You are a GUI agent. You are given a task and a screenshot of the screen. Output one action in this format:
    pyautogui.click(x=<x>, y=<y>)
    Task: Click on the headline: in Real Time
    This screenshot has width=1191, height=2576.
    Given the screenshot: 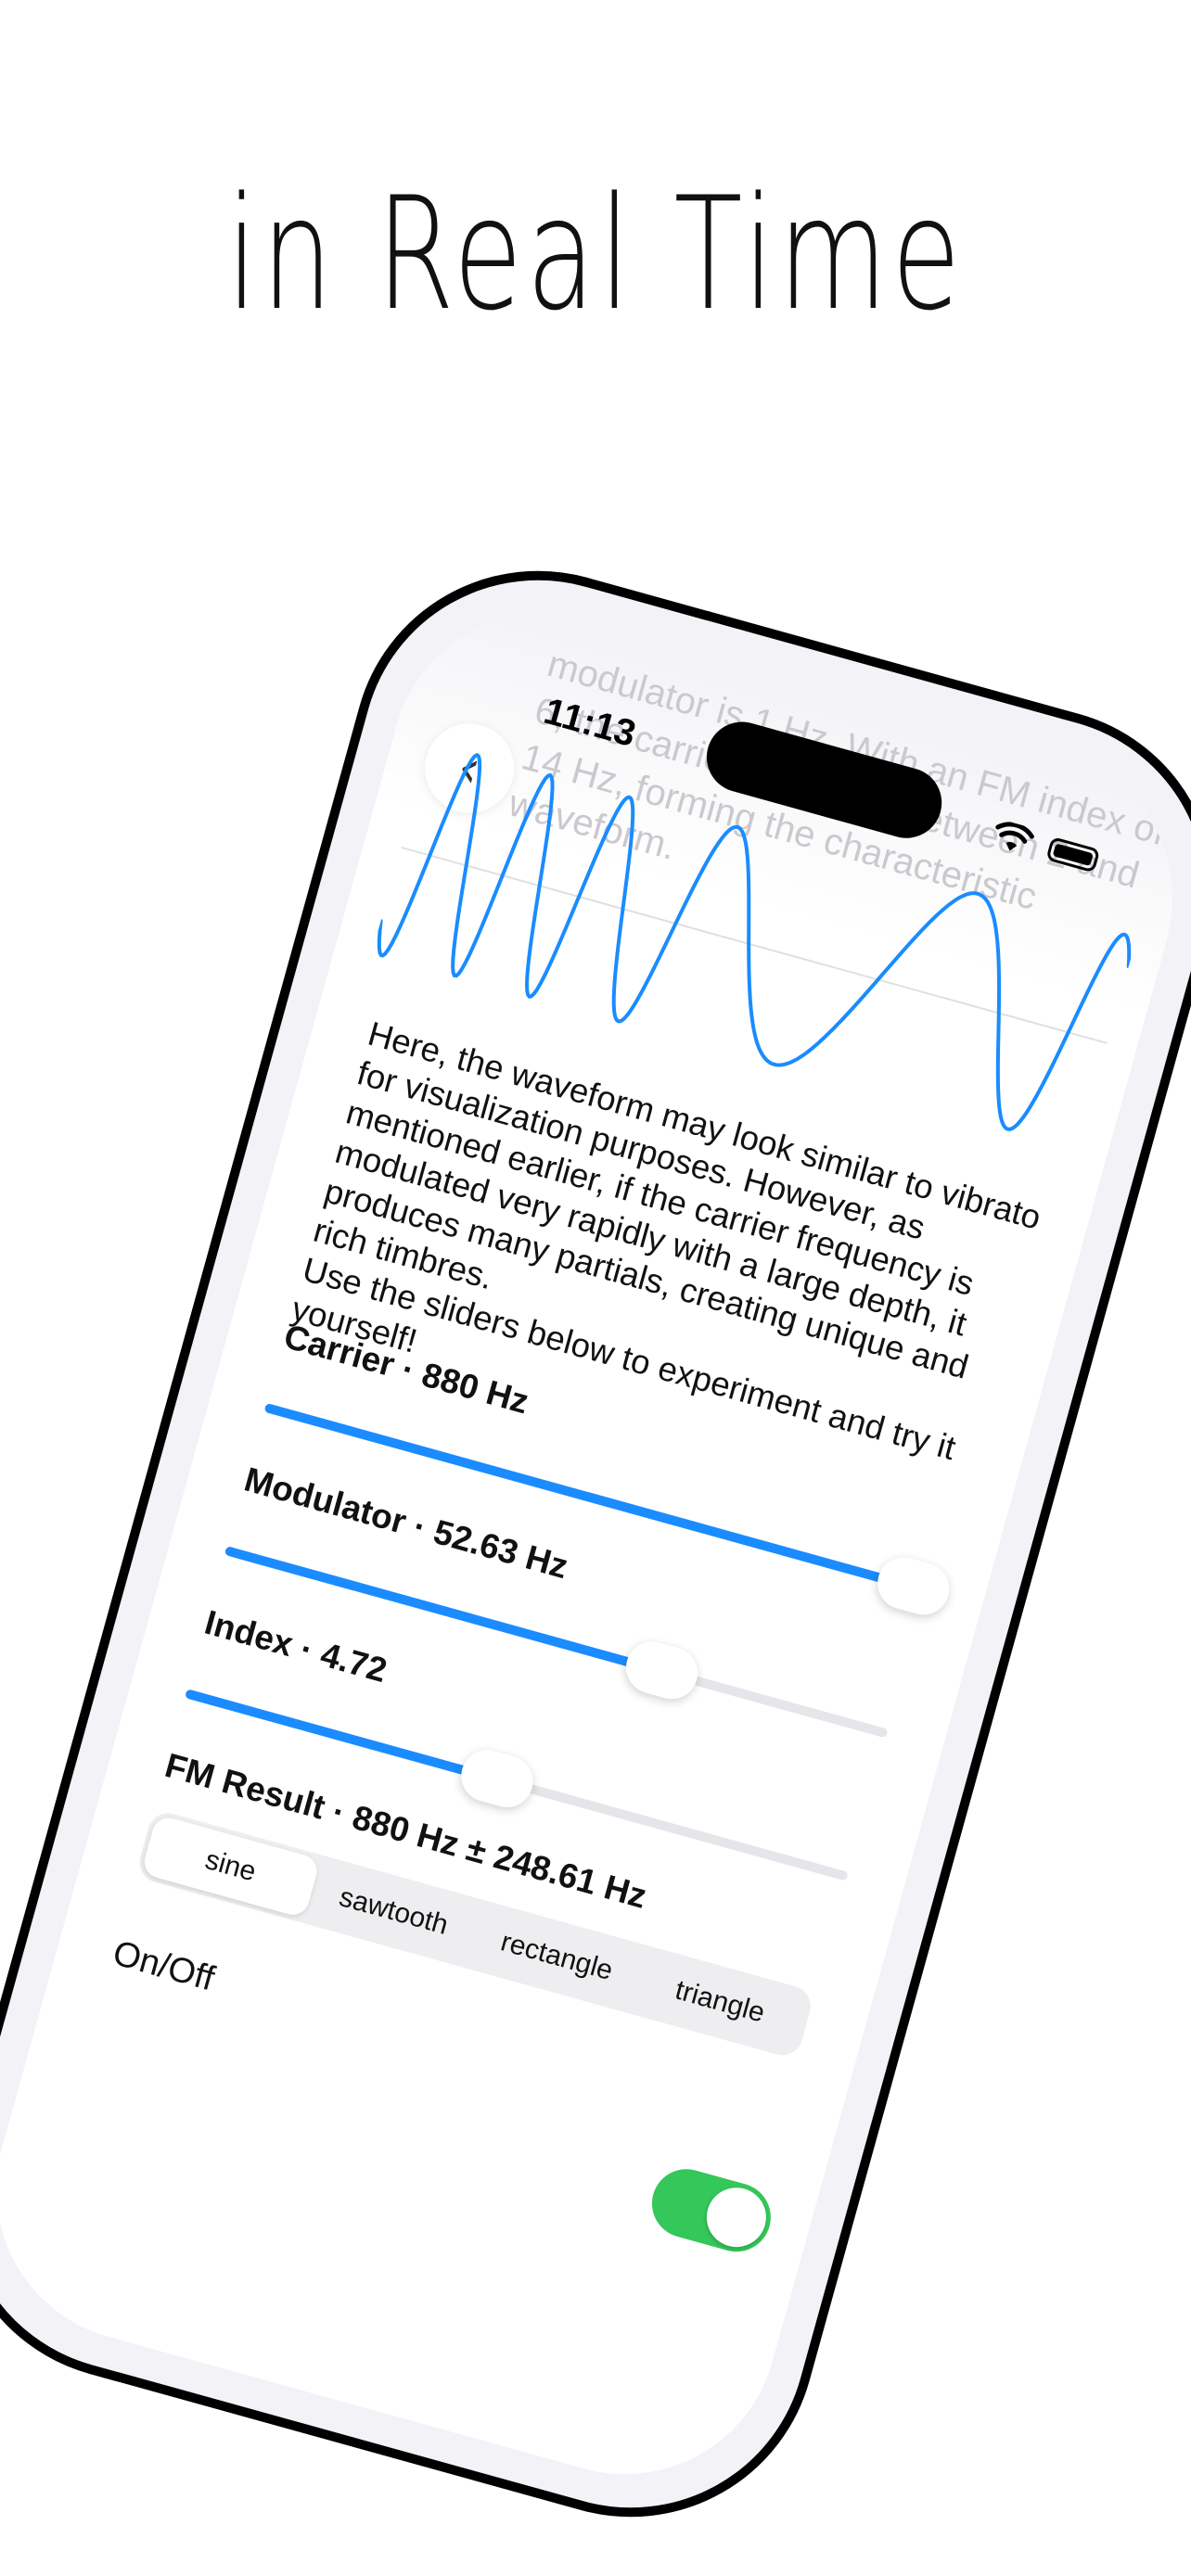 What is the action you would take?
    pyautogui.click(x=595, y=254)
    